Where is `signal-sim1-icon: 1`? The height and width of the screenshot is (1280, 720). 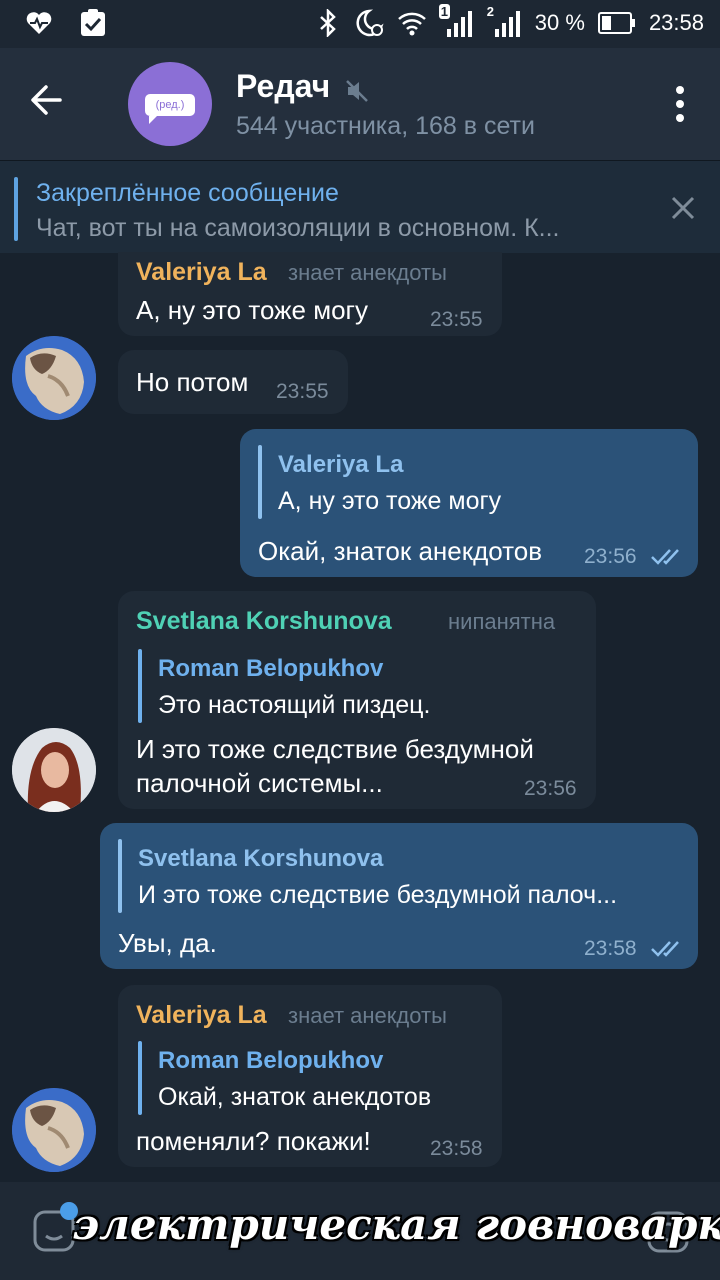
signal-sim1-icon: 1 is located at coordinates (456, 21).